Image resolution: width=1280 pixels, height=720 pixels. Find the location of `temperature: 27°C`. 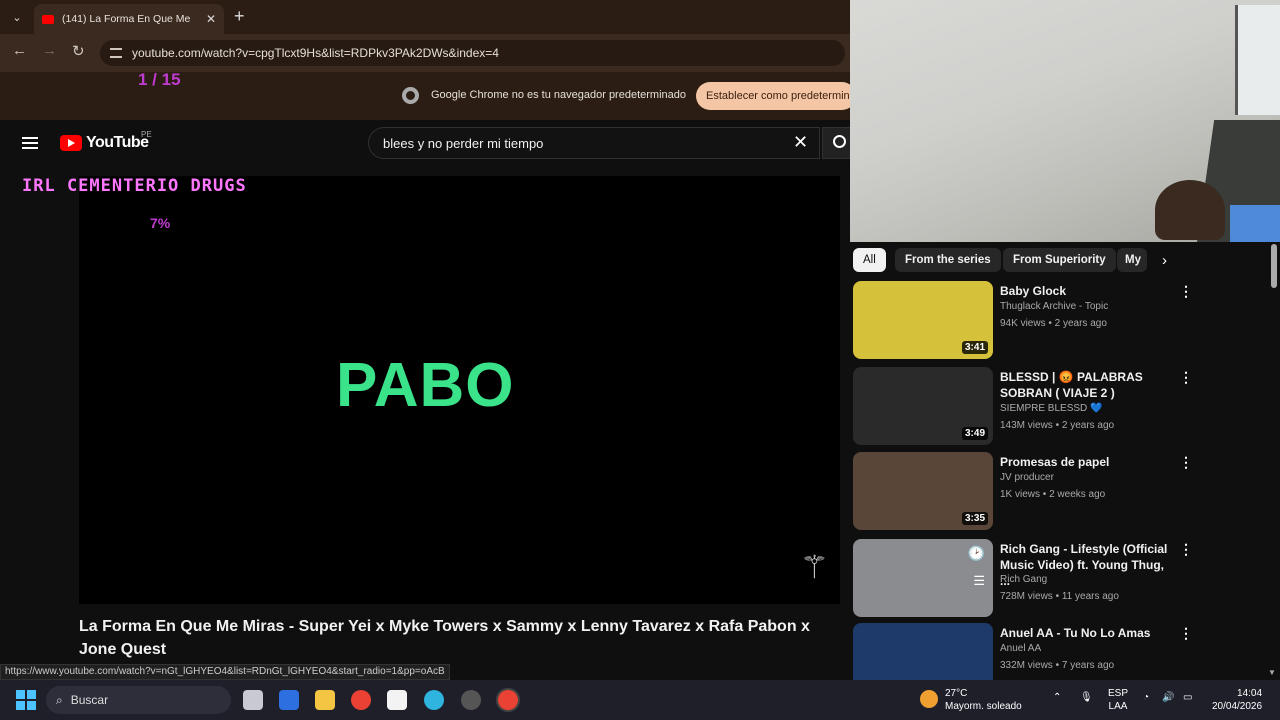

temperature: 27°C is located at coordinates (956, 693).